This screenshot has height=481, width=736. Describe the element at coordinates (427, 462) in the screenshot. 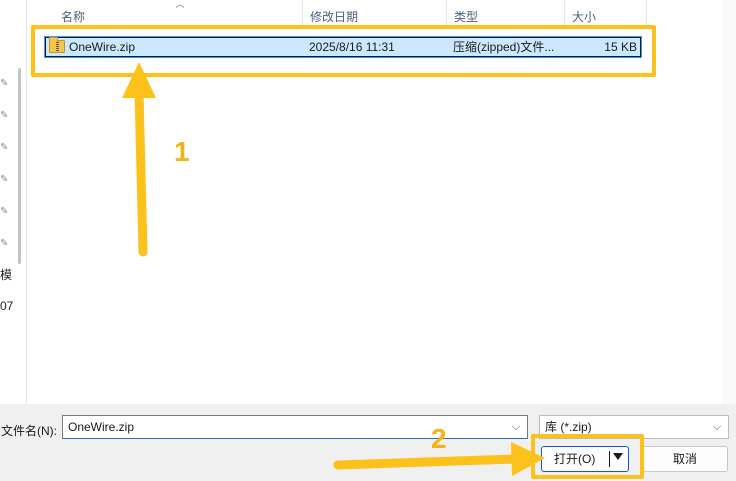

I see `arrow-2-shaft` at that location.